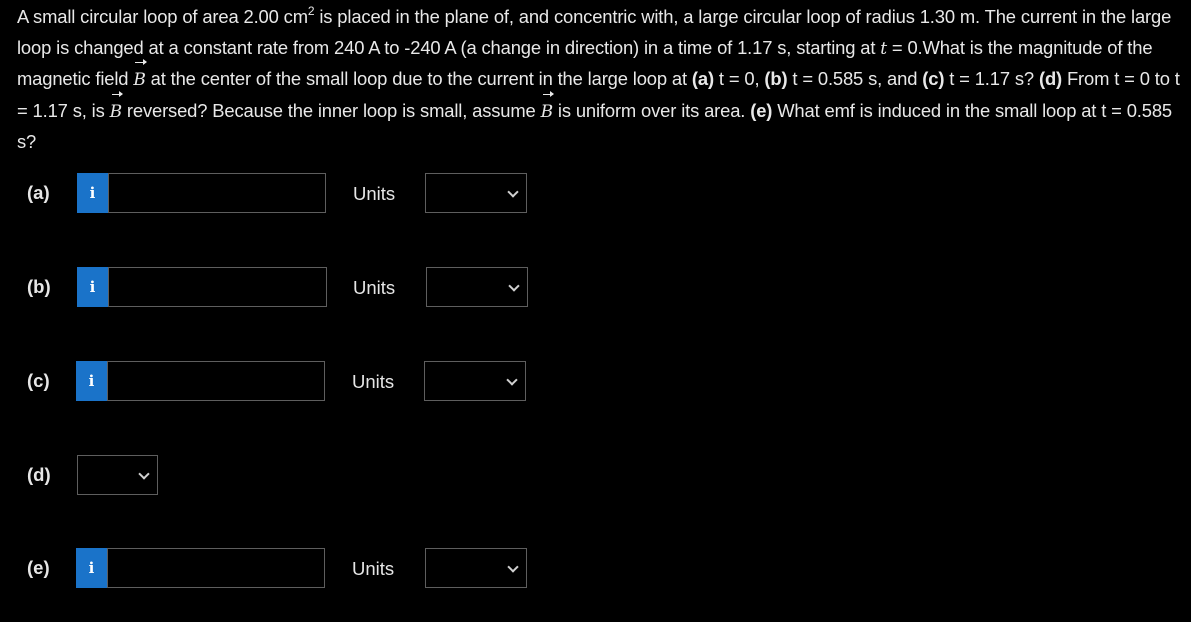 Image resolution: width=1191 pixels, height=622 pixels. I want to click on part-a-ref: (a), so click(702, 78).